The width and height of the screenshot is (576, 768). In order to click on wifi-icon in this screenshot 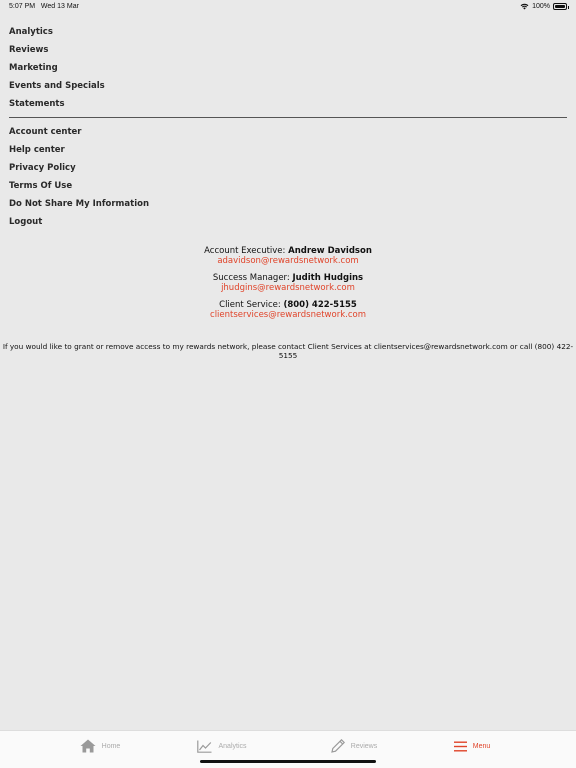, I will do `click(524, 6)`.